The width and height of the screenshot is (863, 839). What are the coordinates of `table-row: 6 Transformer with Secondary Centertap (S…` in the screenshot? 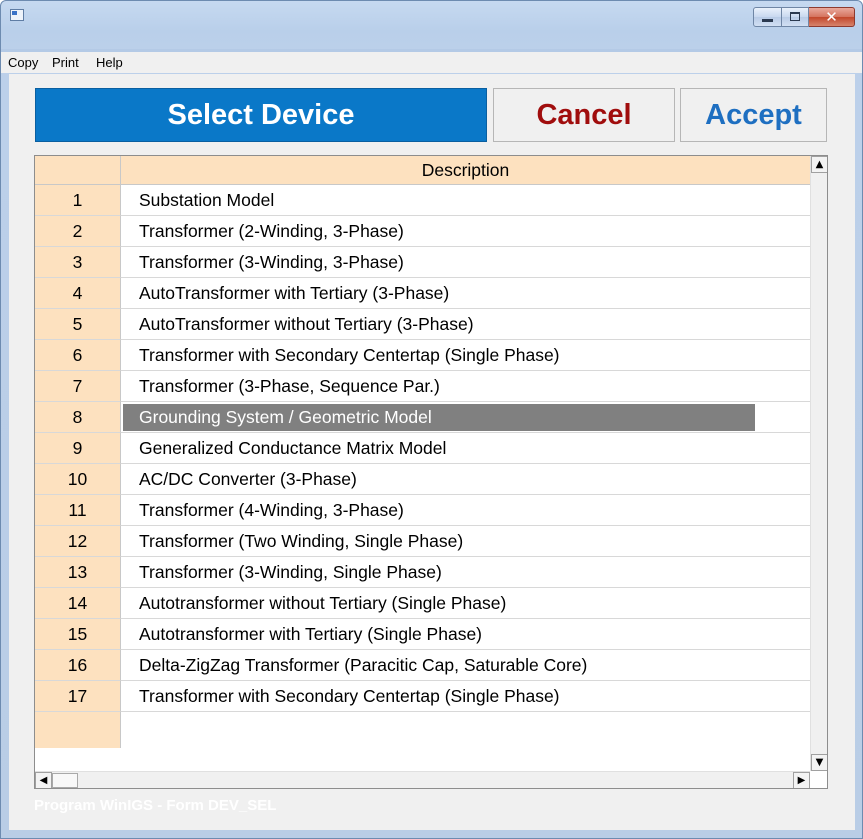 It's located at (422, 355).